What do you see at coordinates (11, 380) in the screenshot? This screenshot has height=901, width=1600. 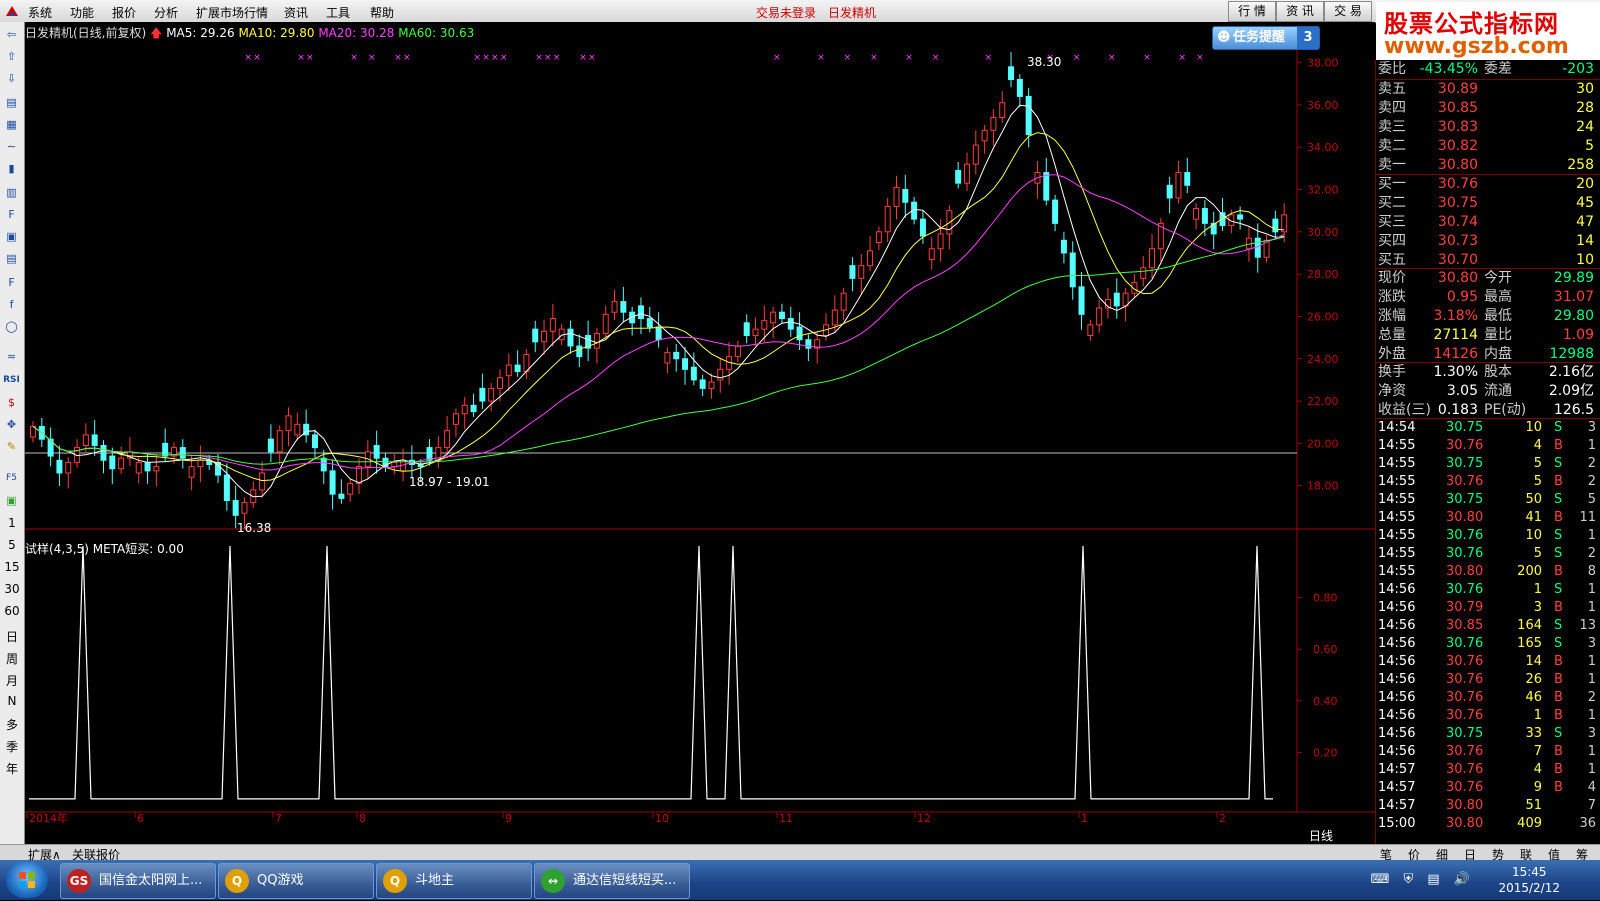 I see `rsi-icon: RSI` at bounding box center [11, 380].